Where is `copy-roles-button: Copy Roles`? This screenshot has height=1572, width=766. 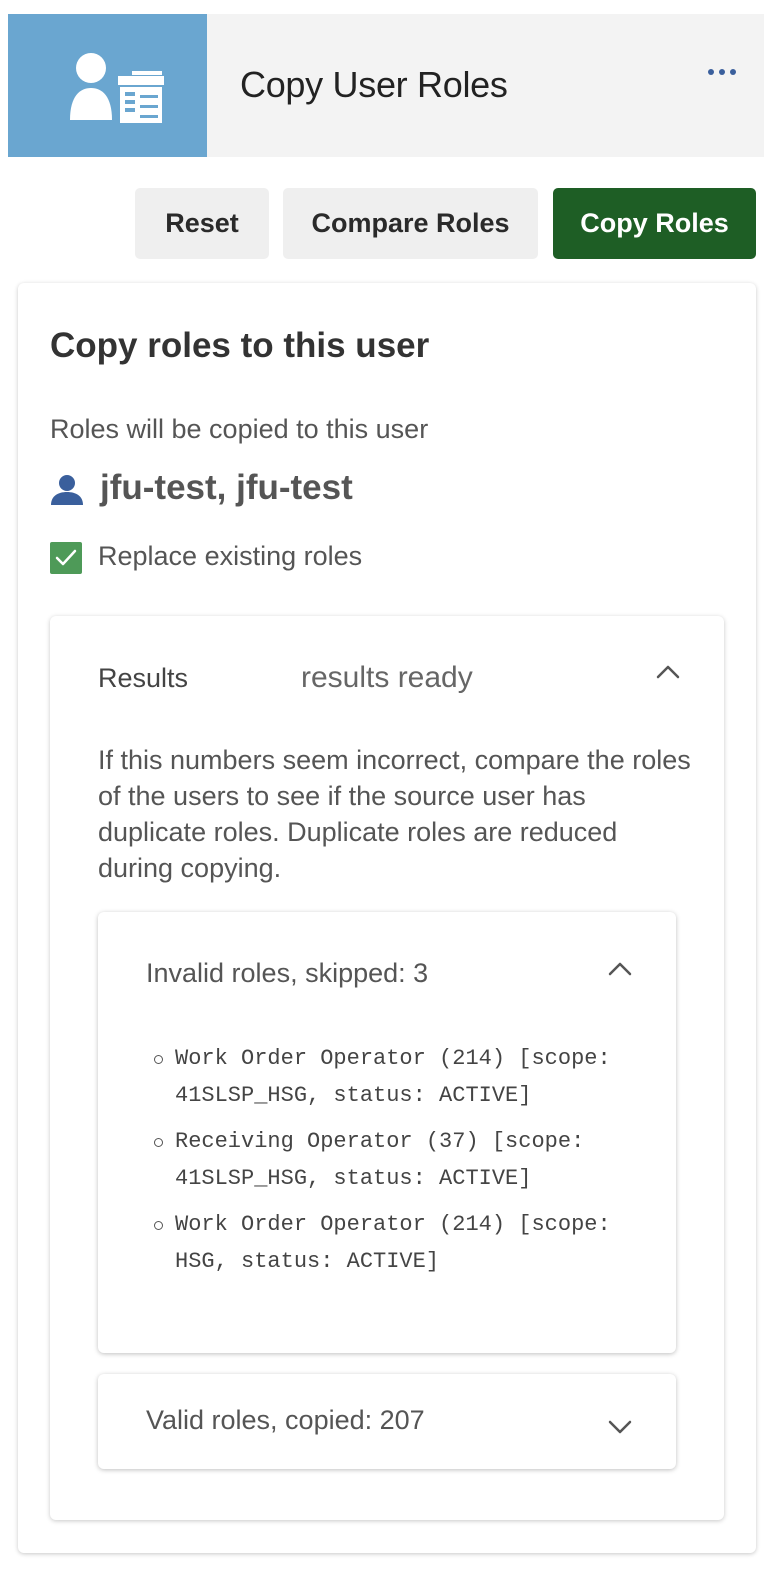
copy-roles-button: Copy Roles is located at coordinates (654, 223).